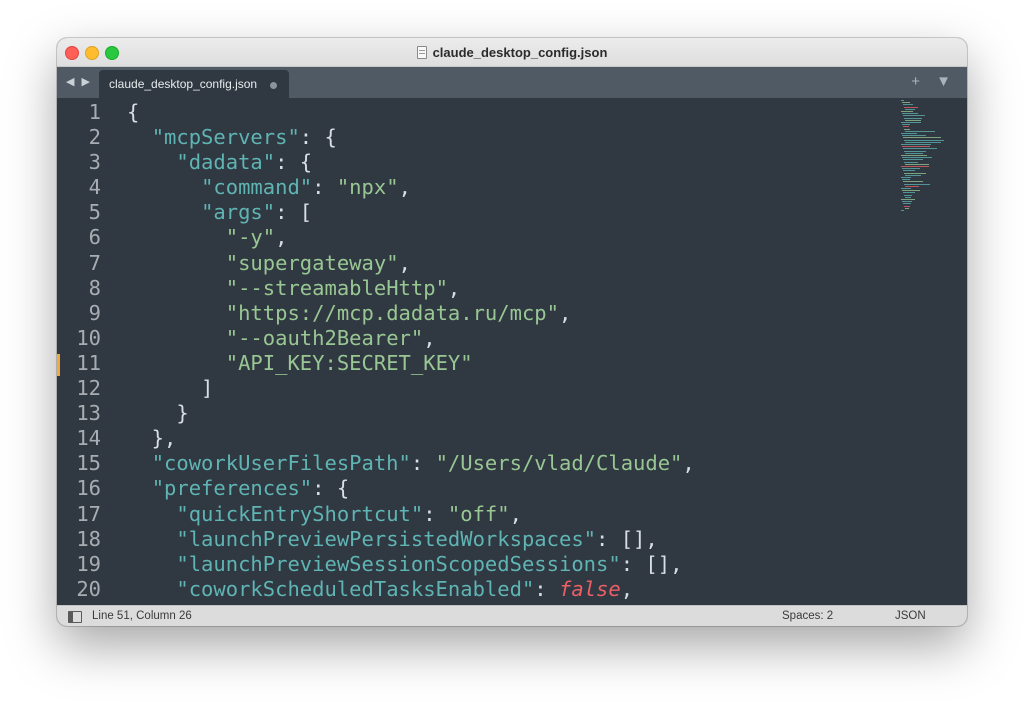  Describe the element at coordinates (88, 438) in the screenshot. I see `line-number: 14` at that location.